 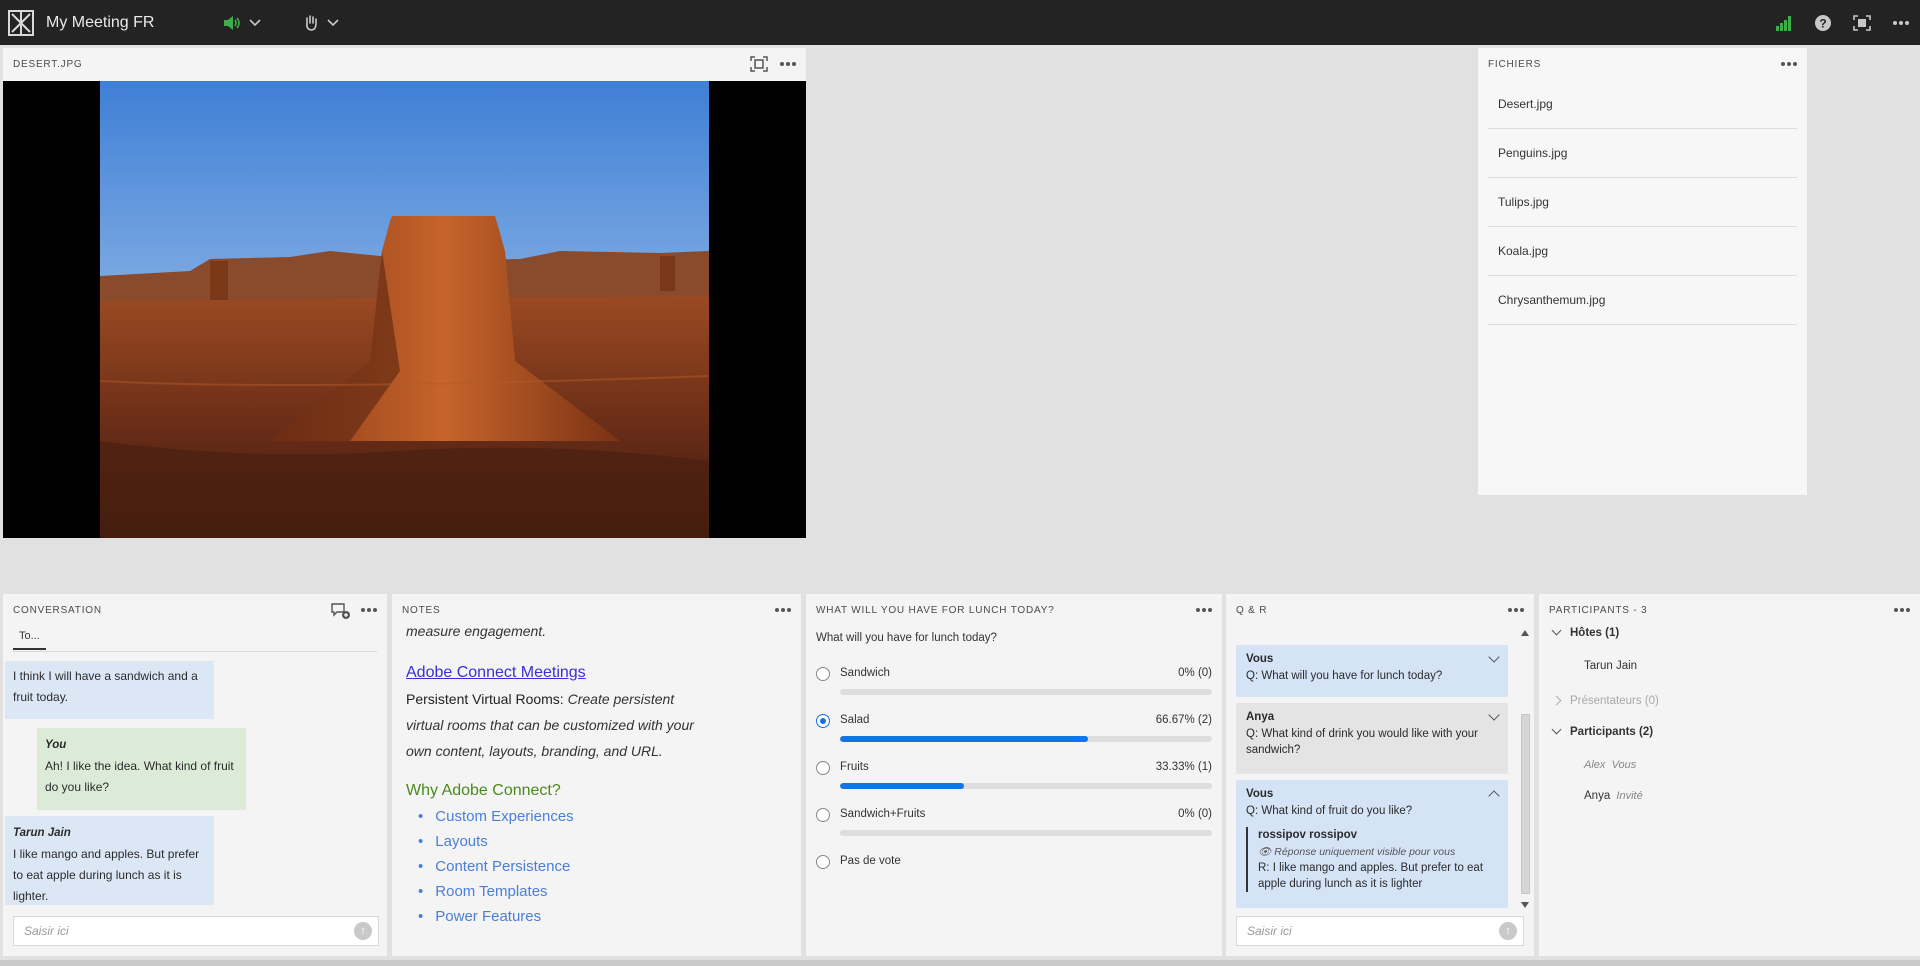 I want to click on poll-option-label: Fruits, so click(x=854, y=767).